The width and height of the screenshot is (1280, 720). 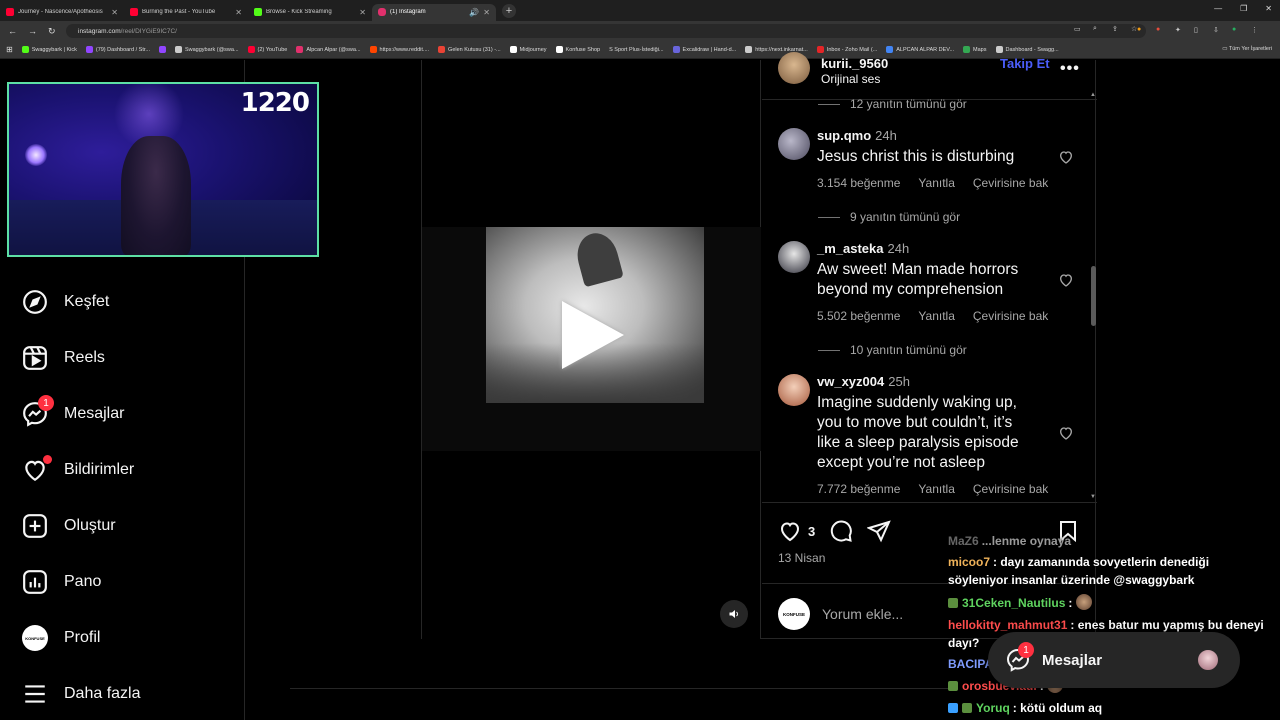 I want to click on maximize-icon: ❐, so click(x=1243, y=8).